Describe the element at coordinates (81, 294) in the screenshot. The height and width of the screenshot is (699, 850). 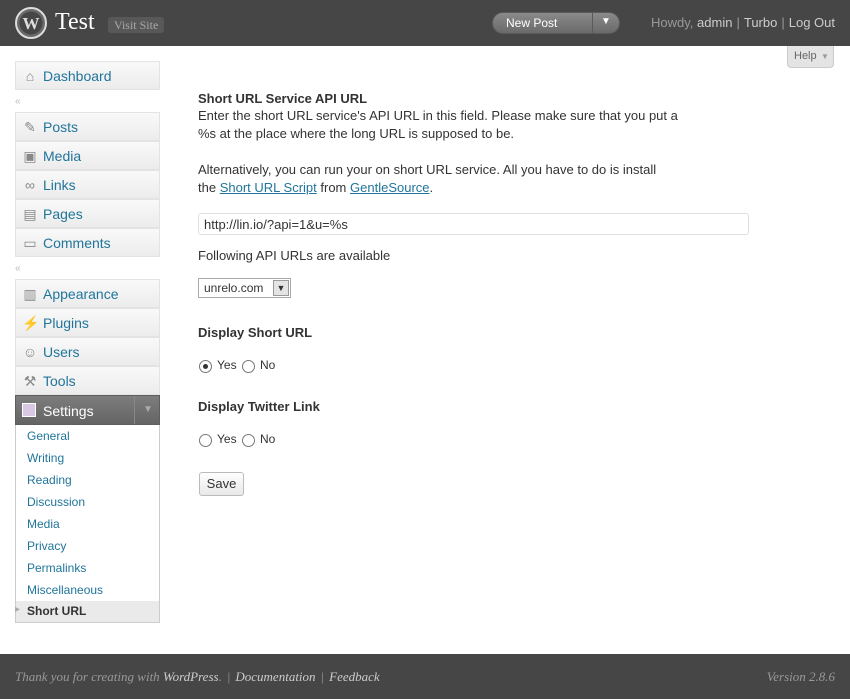
I see `sidebar-item-label: Appearance` at that location.